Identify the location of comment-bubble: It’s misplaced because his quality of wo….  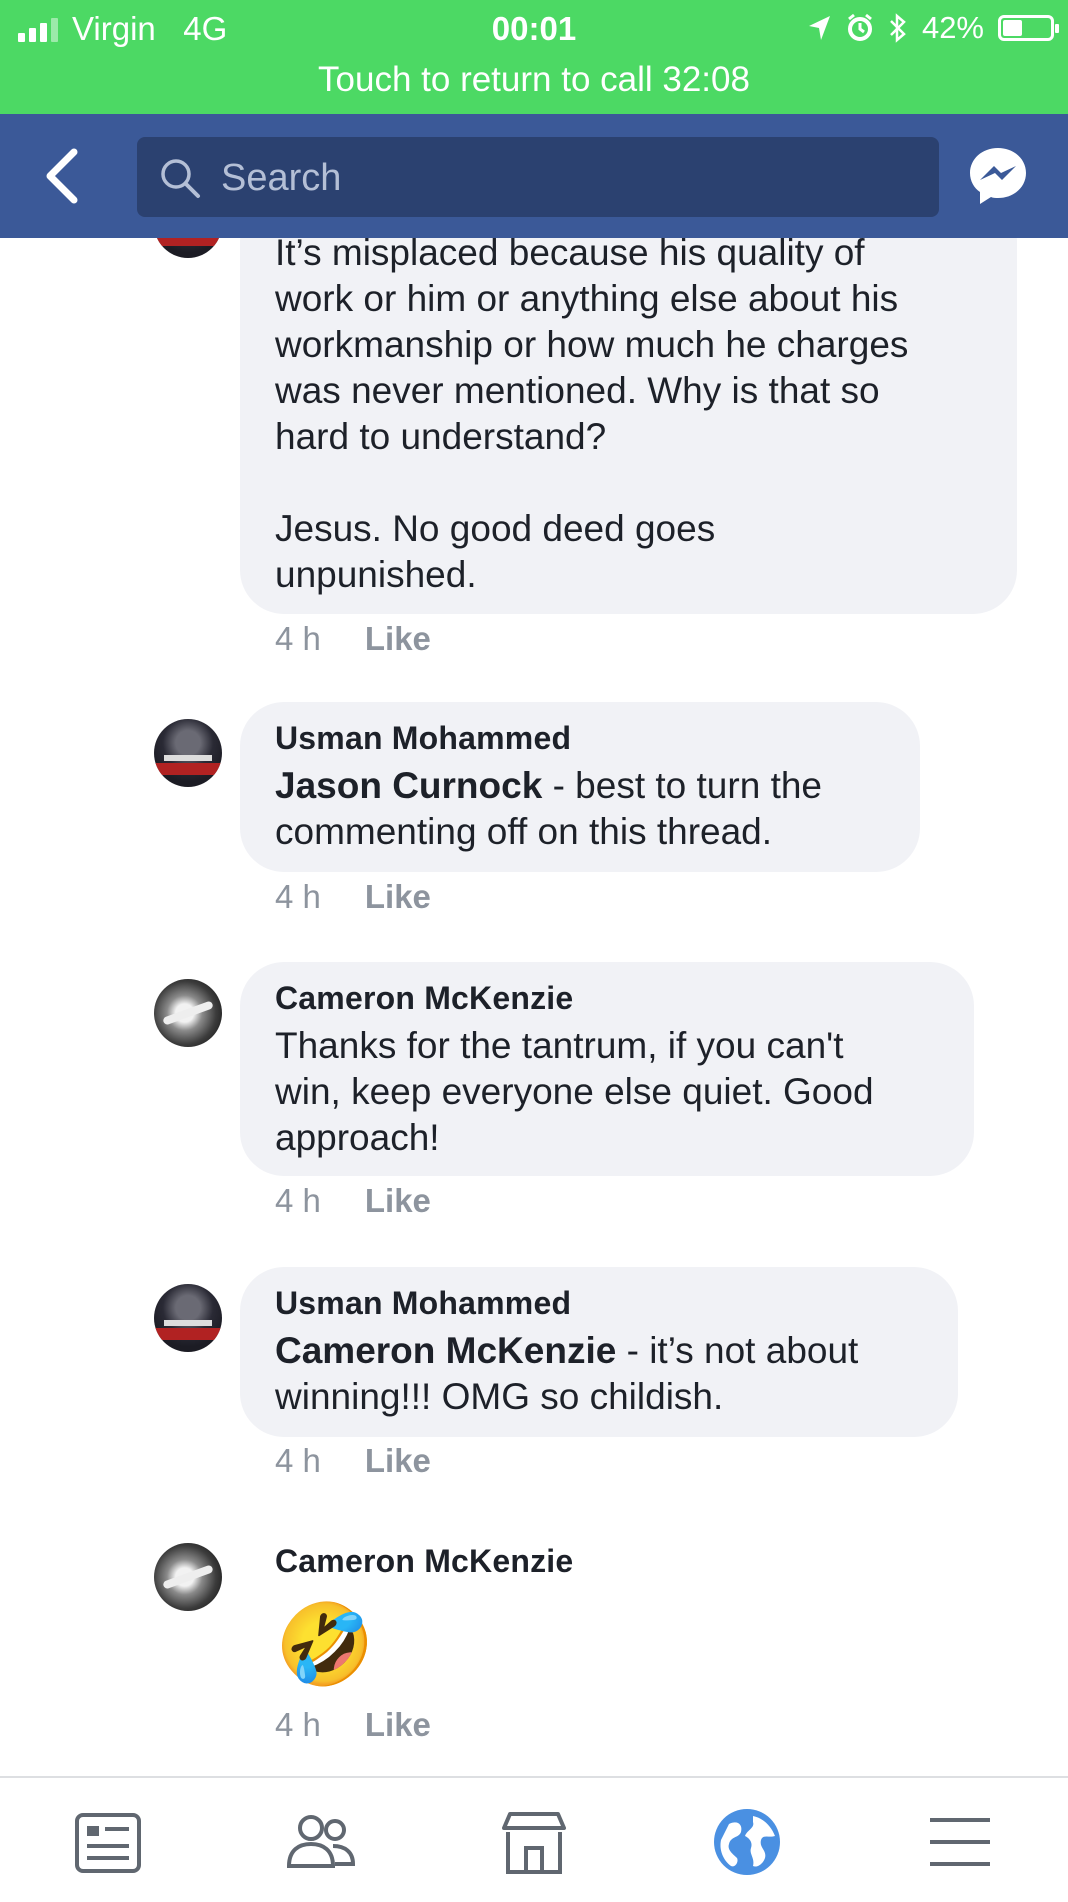
(628, 426).